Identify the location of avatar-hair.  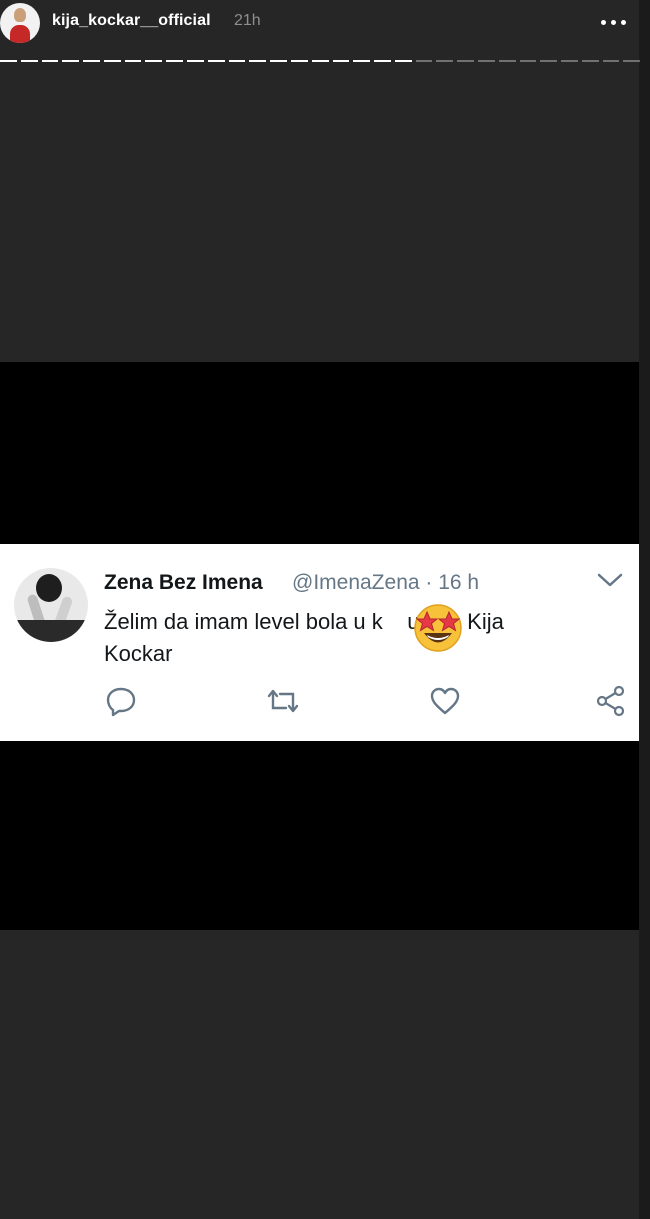
(20, 15).